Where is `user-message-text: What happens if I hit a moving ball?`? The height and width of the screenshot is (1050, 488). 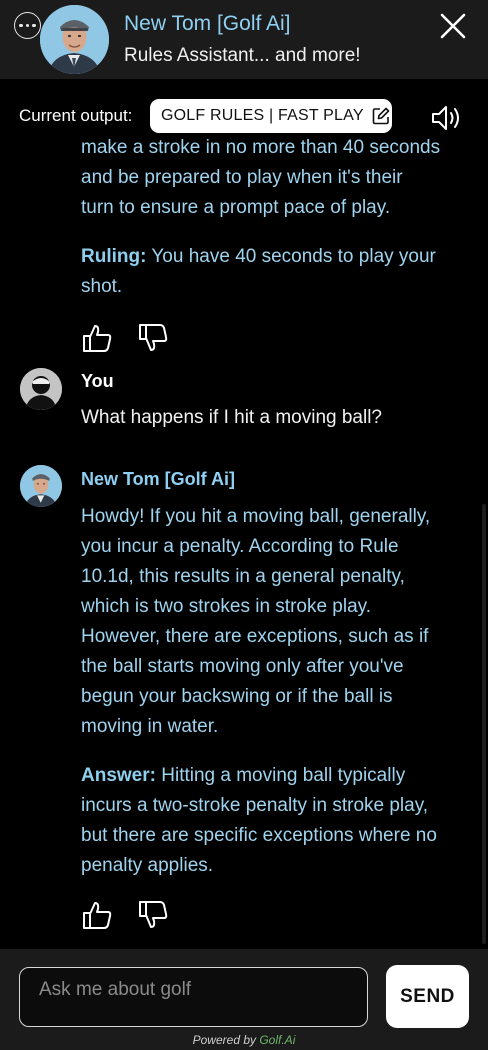
user-message-text: What happens if I hit a moving ball? is located at coordinates (232, 417).